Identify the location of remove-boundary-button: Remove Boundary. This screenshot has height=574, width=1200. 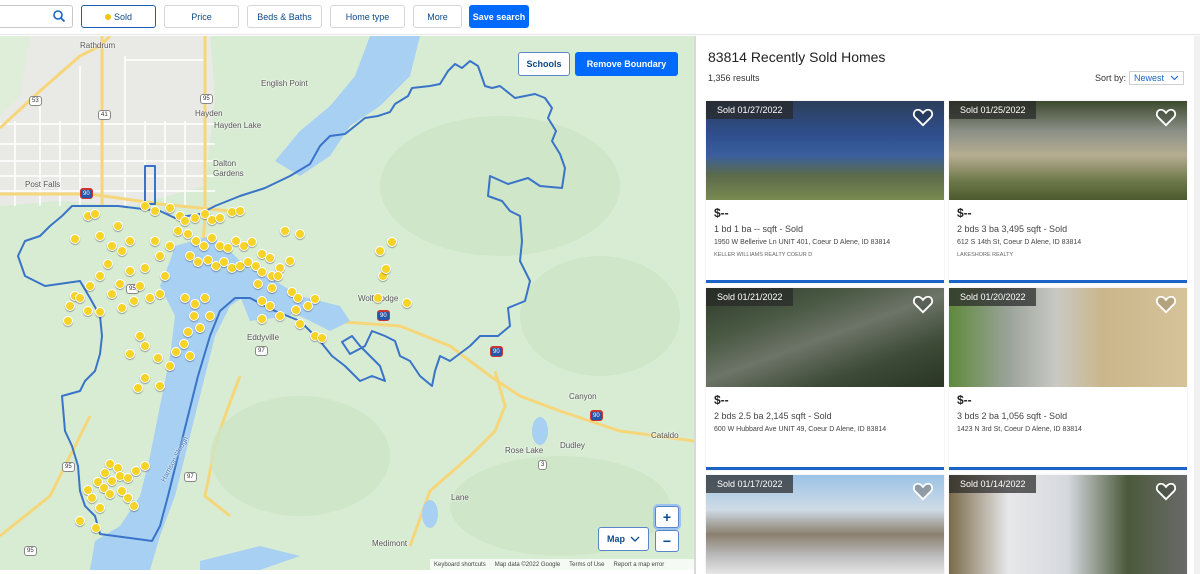
(626, 64).